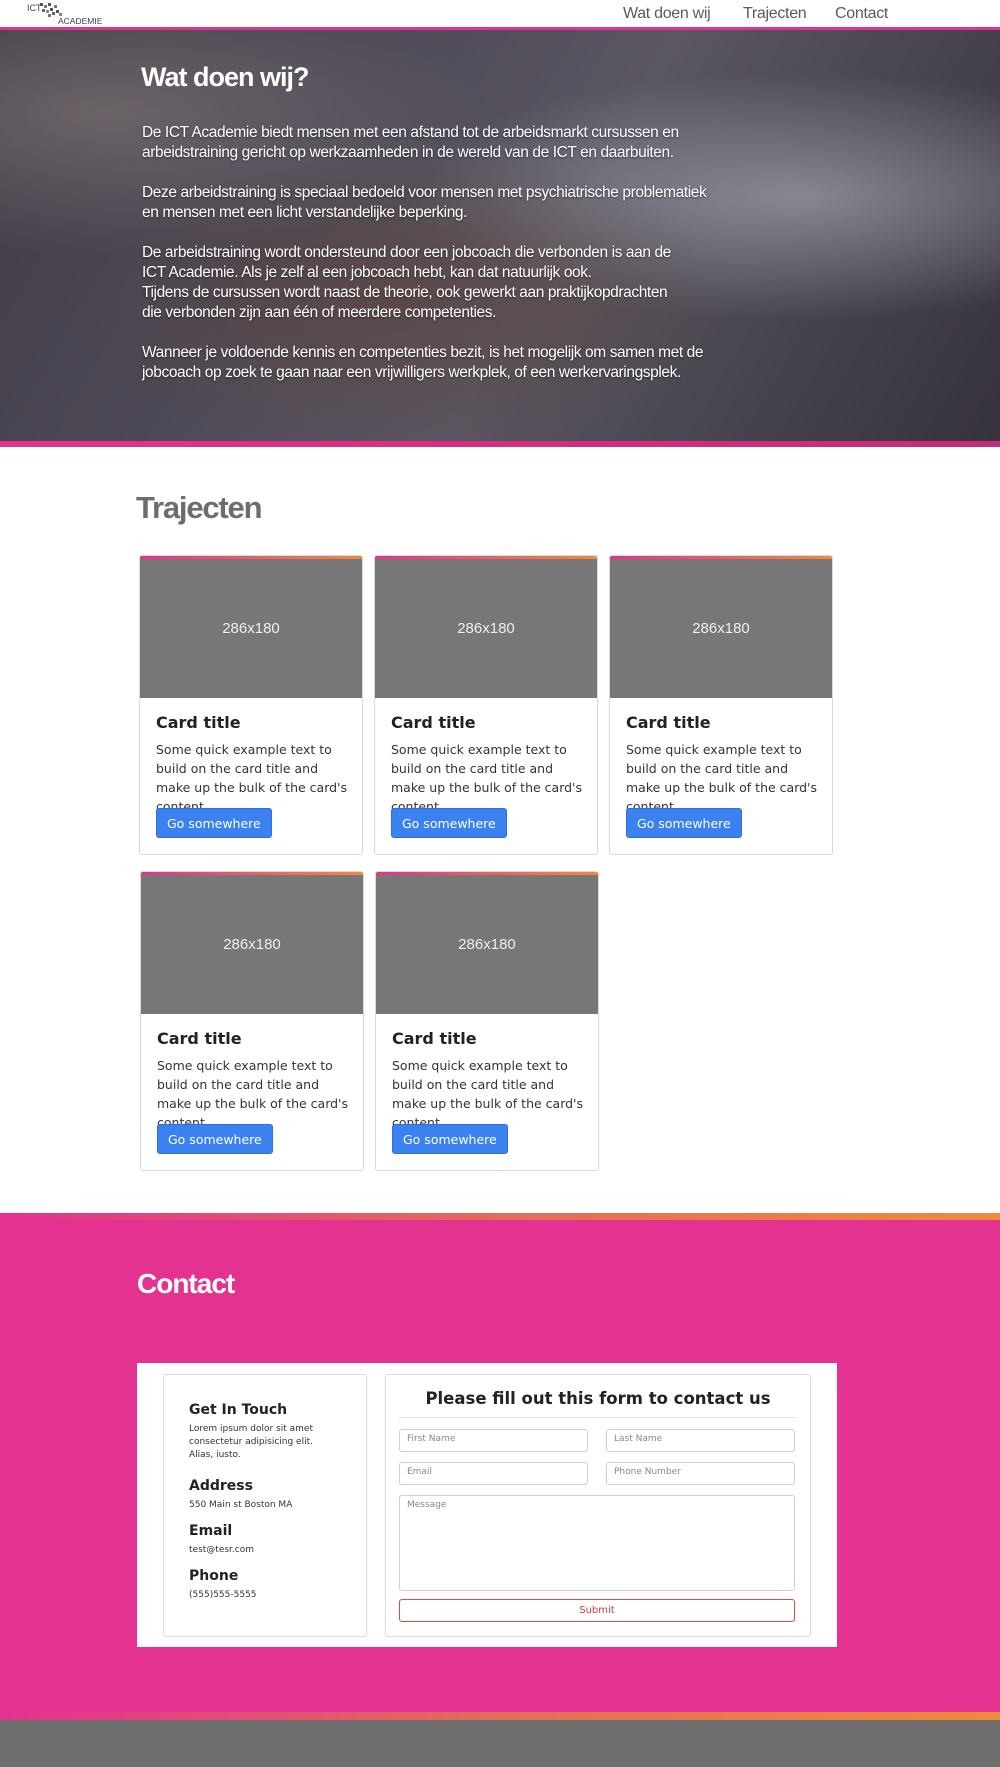 The height and width of the screenshot is (1767, 1000). Describe the element at coordinates (221, 1550) in the screenshot. I see `email-value: test@tesr.com` at that location.